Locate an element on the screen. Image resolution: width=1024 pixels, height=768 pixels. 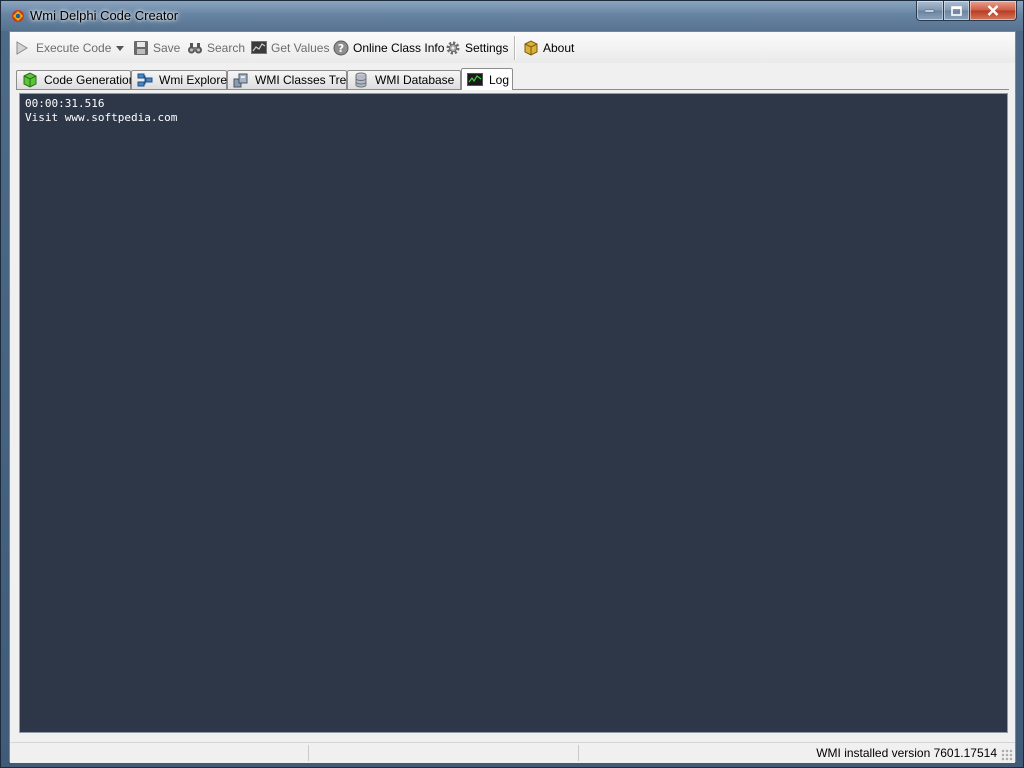
help-icon: ? is located at coordinates (341, 48).